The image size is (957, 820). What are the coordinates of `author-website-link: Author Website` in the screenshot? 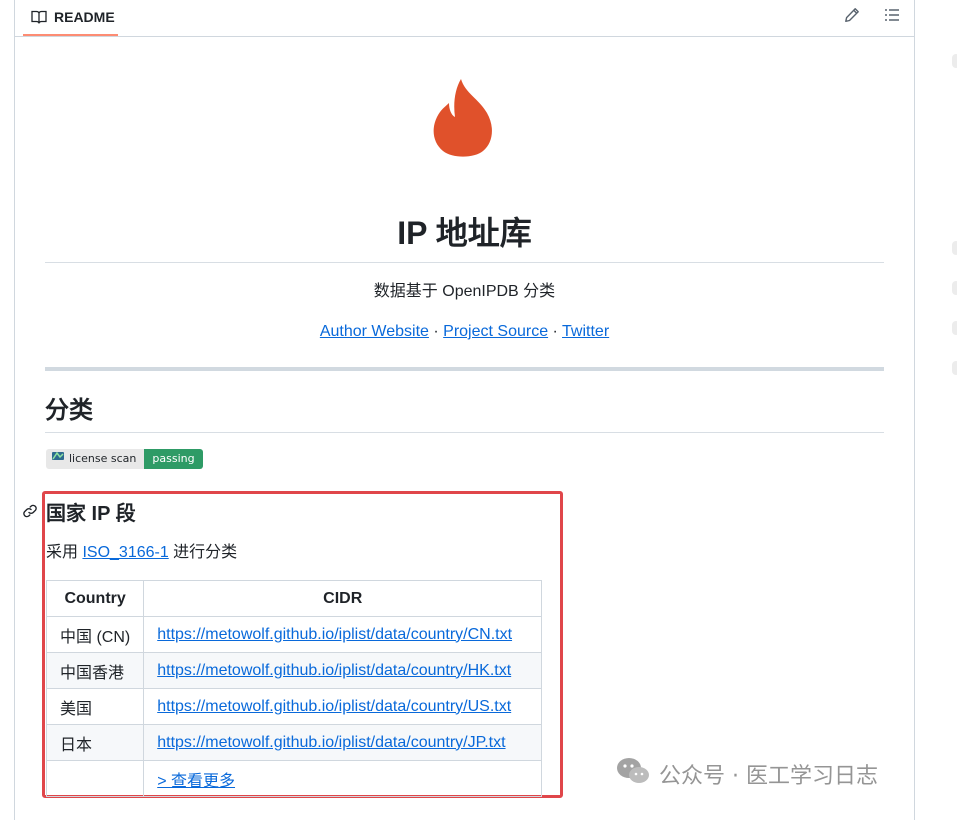 It's located at (374, 331).